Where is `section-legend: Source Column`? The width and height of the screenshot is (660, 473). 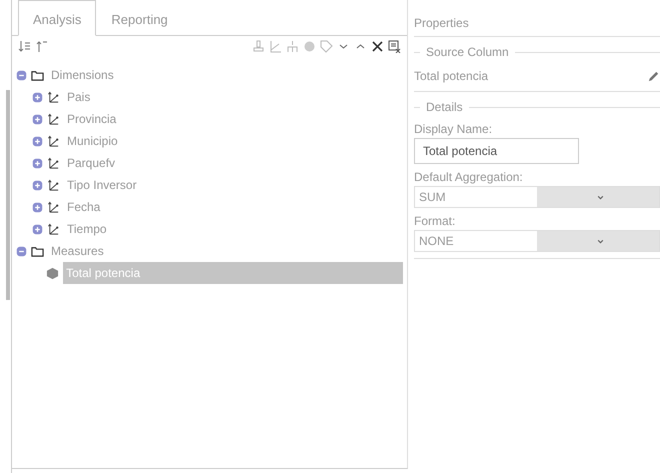 section-legend: Source Column is located at coordinates (467, 52).